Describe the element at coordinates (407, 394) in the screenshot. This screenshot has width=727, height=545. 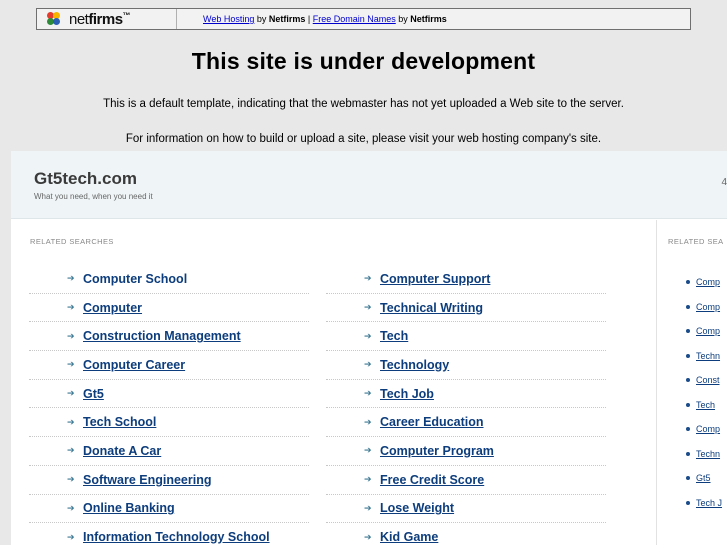
I see `related-search-link: Tech Job` at that location.